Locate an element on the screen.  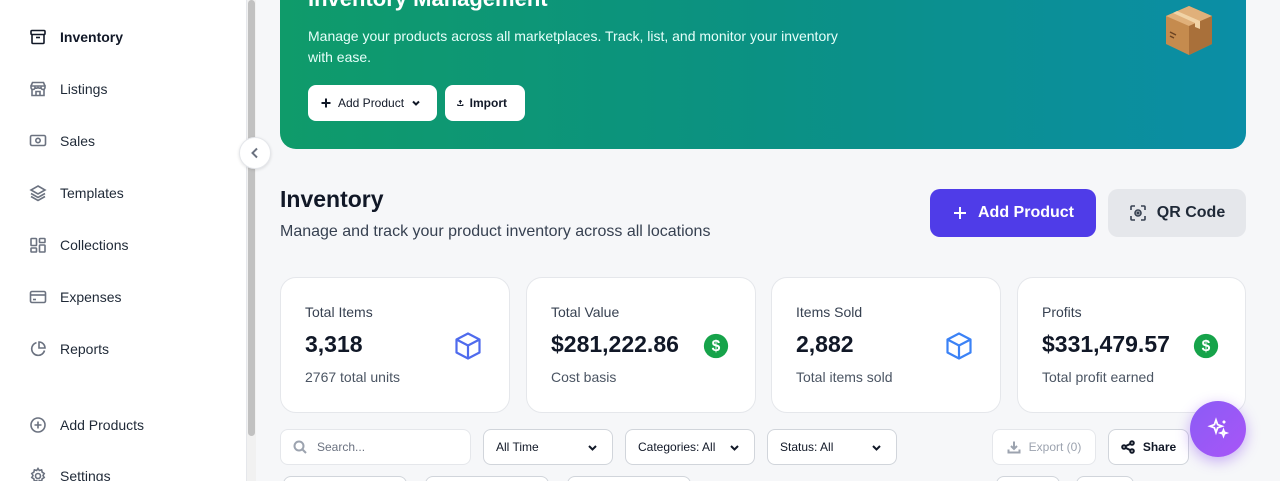
chevron-left-icon is located at coordinates (254, 153).